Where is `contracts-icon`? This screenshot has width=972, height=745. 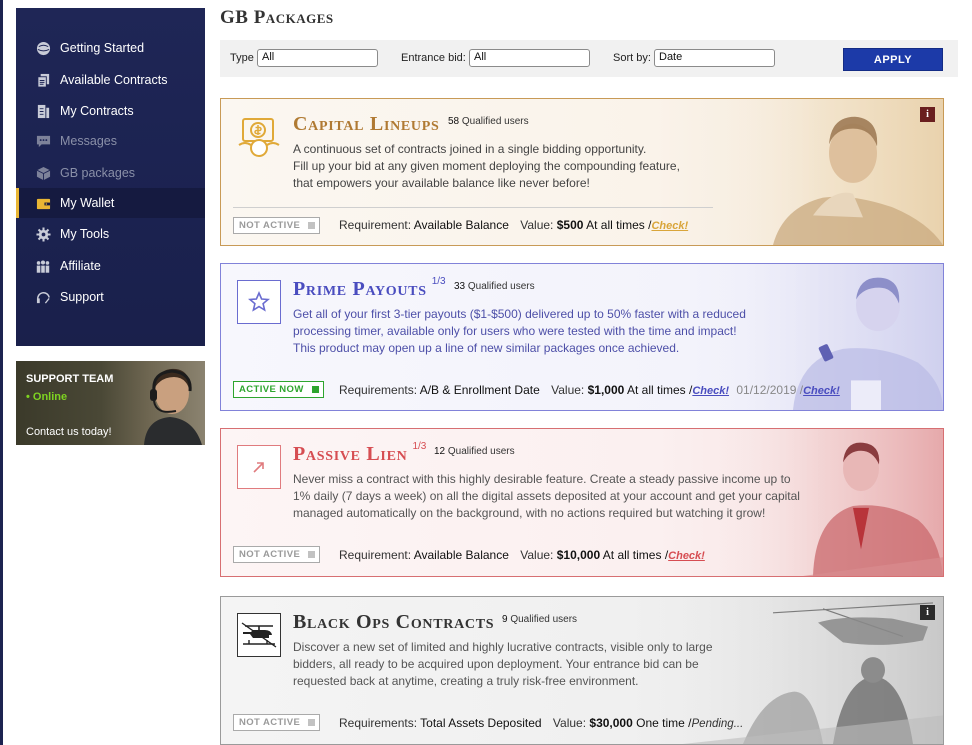 contracts-icon is located at coordinates (43, 80).